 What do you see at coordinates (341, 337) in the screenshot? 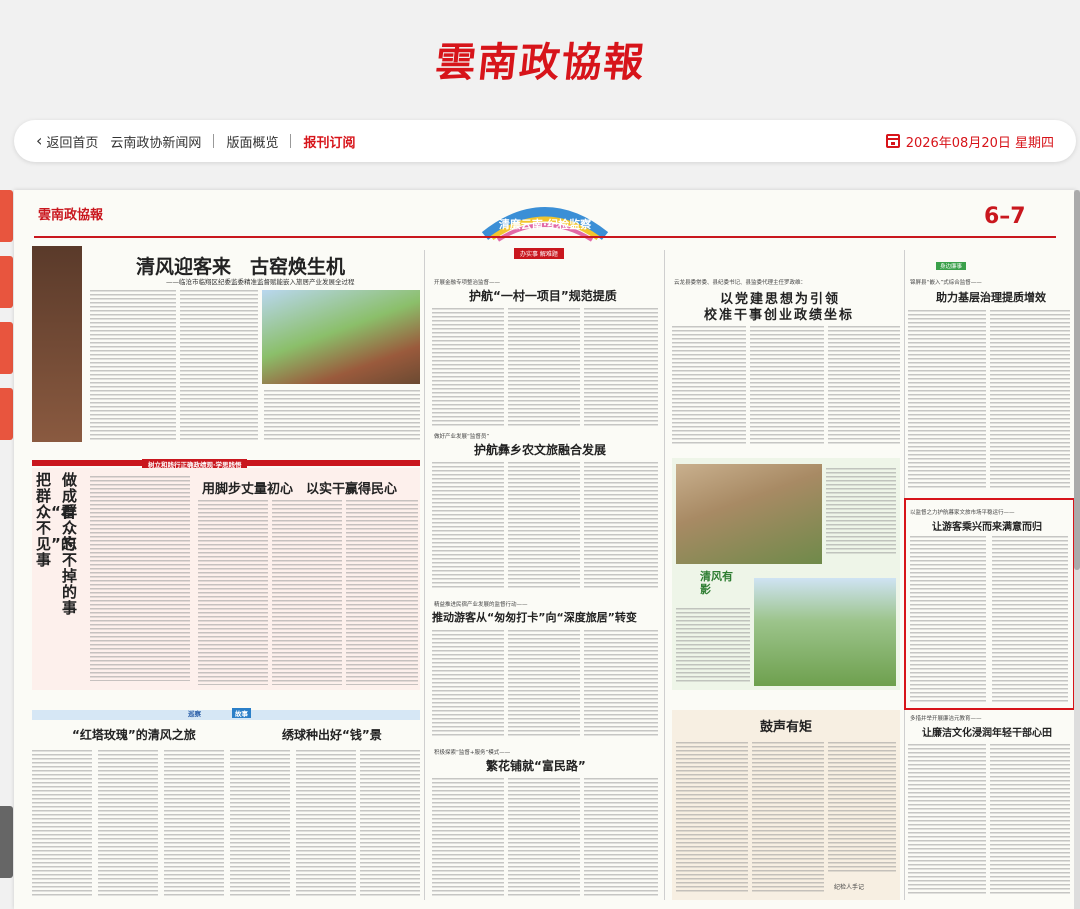
I see `village-photo` at bounding box center [341, 337].